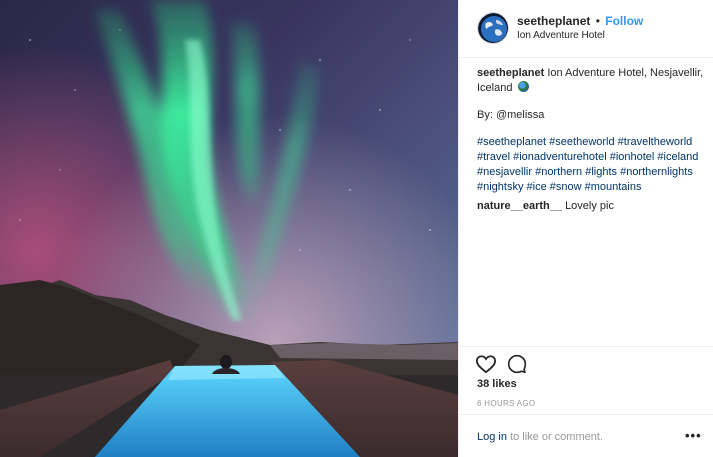  Describe the element at coordinates (486, 364) in the screenshot. I see `heart-icon` at that location.